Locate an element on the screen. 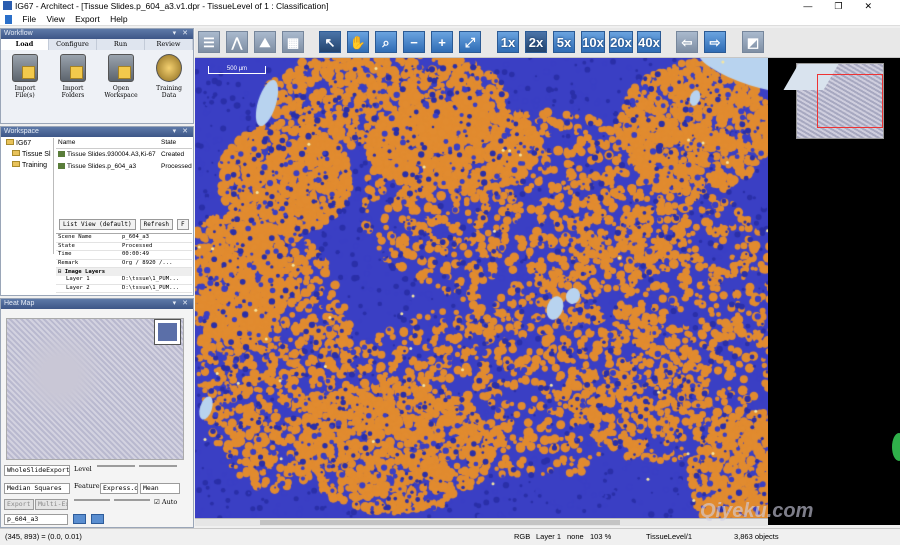 This screenshot has width=900, height=545. tab-load: Load is located at coordinates (25, 44).